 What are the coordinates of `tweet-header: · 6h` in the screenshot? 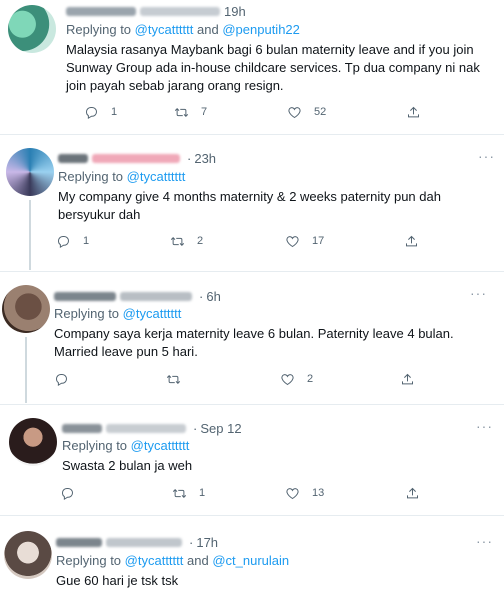 It's located at (137, 296).